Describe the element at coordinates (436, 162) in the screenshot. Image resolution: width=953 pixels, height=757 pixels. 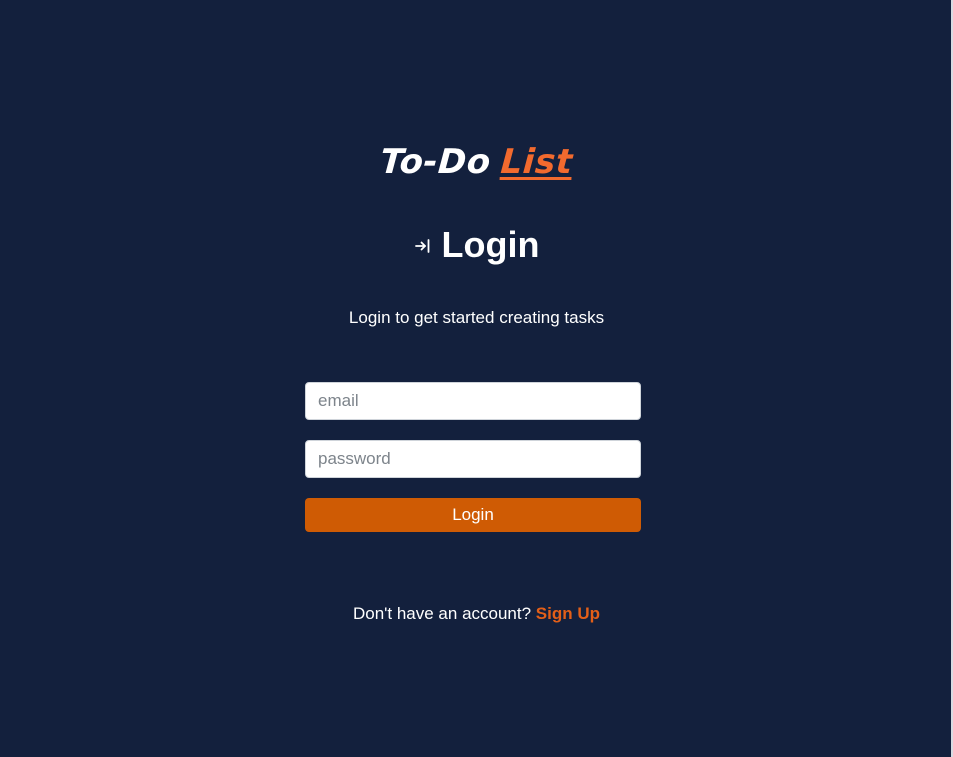
I see `logo-text-todo: To-Do` at that location.